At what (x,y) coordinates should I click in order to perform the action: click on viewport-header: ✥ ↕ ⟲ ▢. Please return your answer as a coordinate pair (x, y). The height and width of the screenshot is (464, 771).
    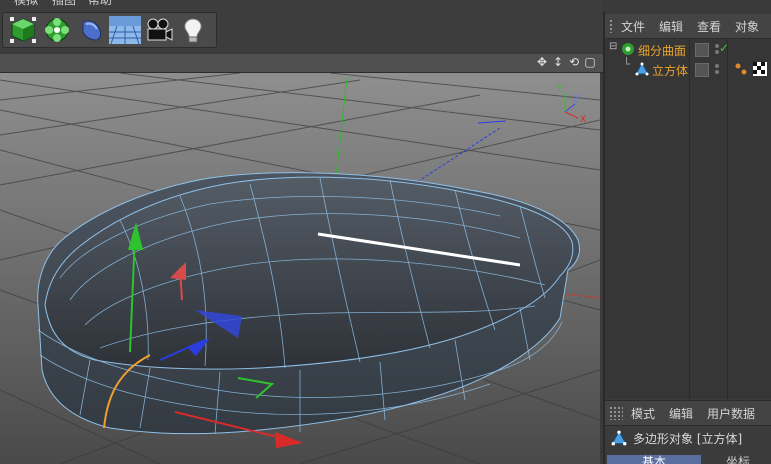
    Looking at the image, I should click on (301, 63).